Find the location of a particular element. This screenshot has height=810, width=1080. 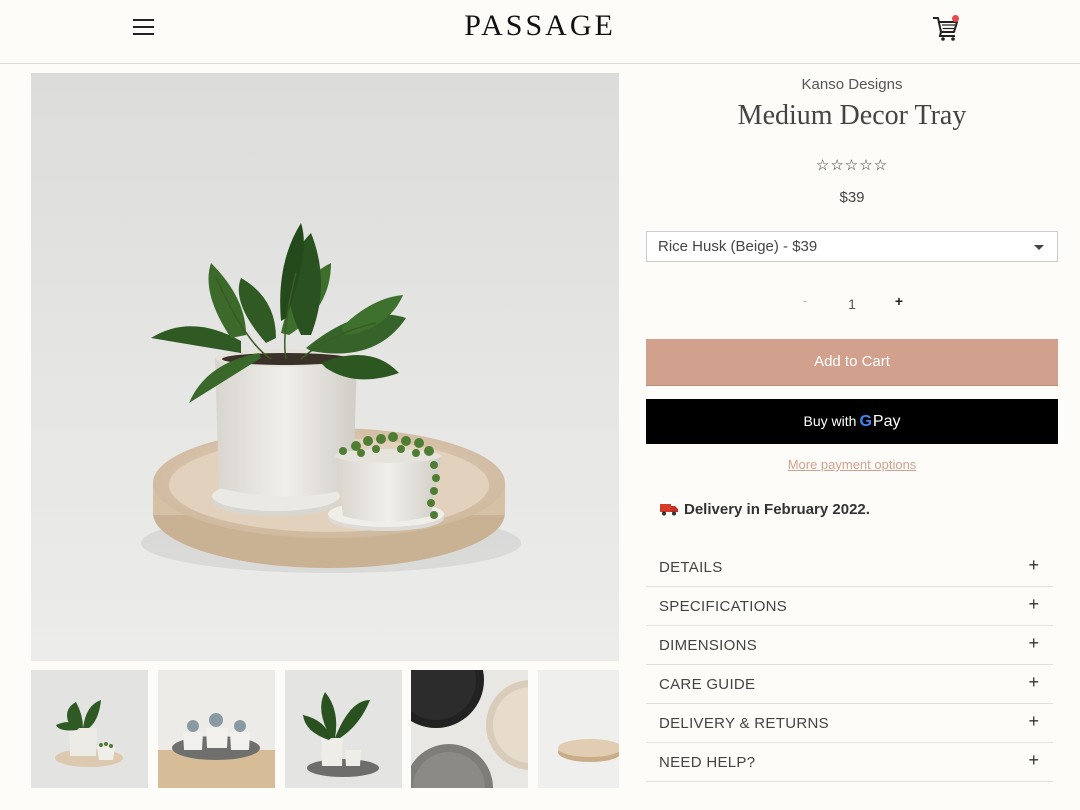

accordion-label: SPECIFICATIONS is located at coordinates (723, 606).